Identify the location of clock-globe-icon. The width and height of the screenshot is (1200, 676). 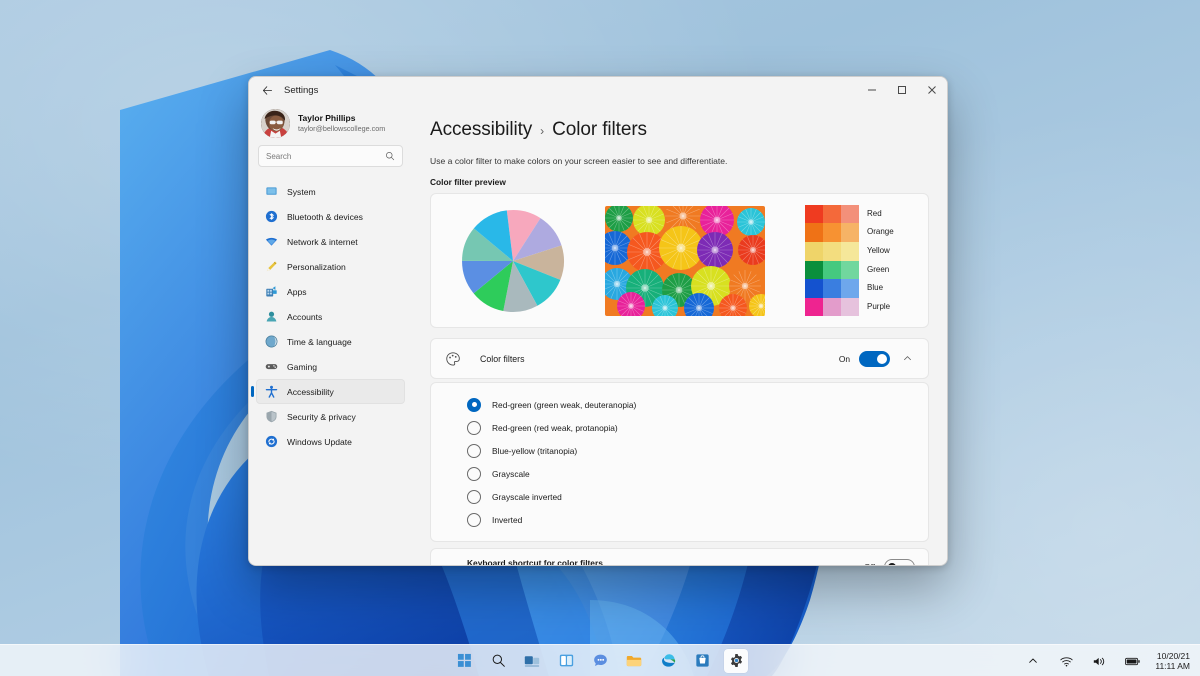
(271, 342).